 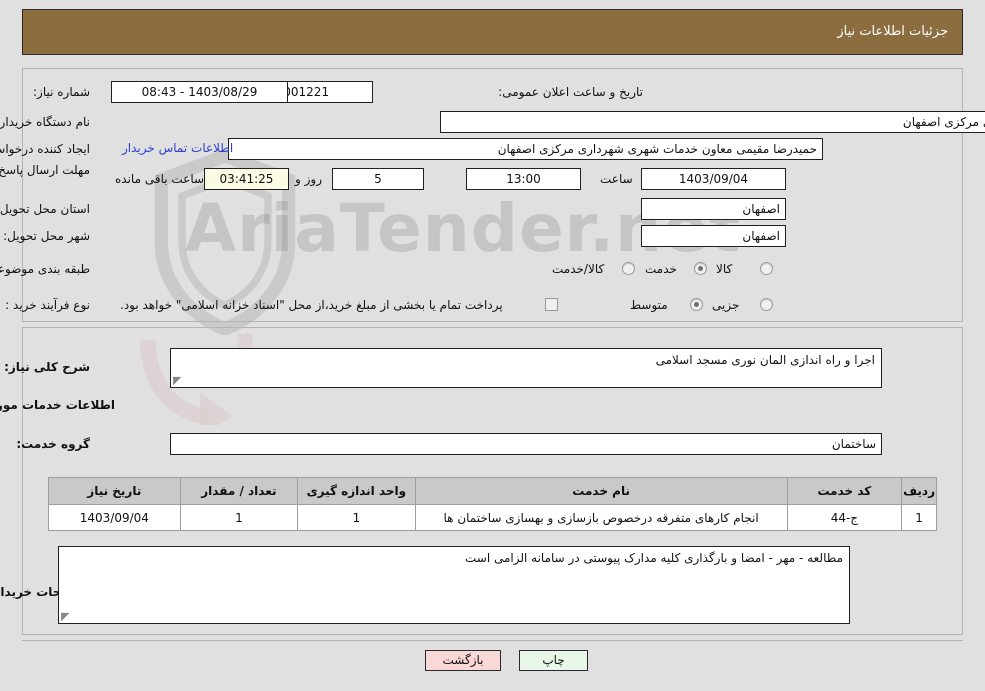 I want to click on footer-divider, so click(x=492, y=640).